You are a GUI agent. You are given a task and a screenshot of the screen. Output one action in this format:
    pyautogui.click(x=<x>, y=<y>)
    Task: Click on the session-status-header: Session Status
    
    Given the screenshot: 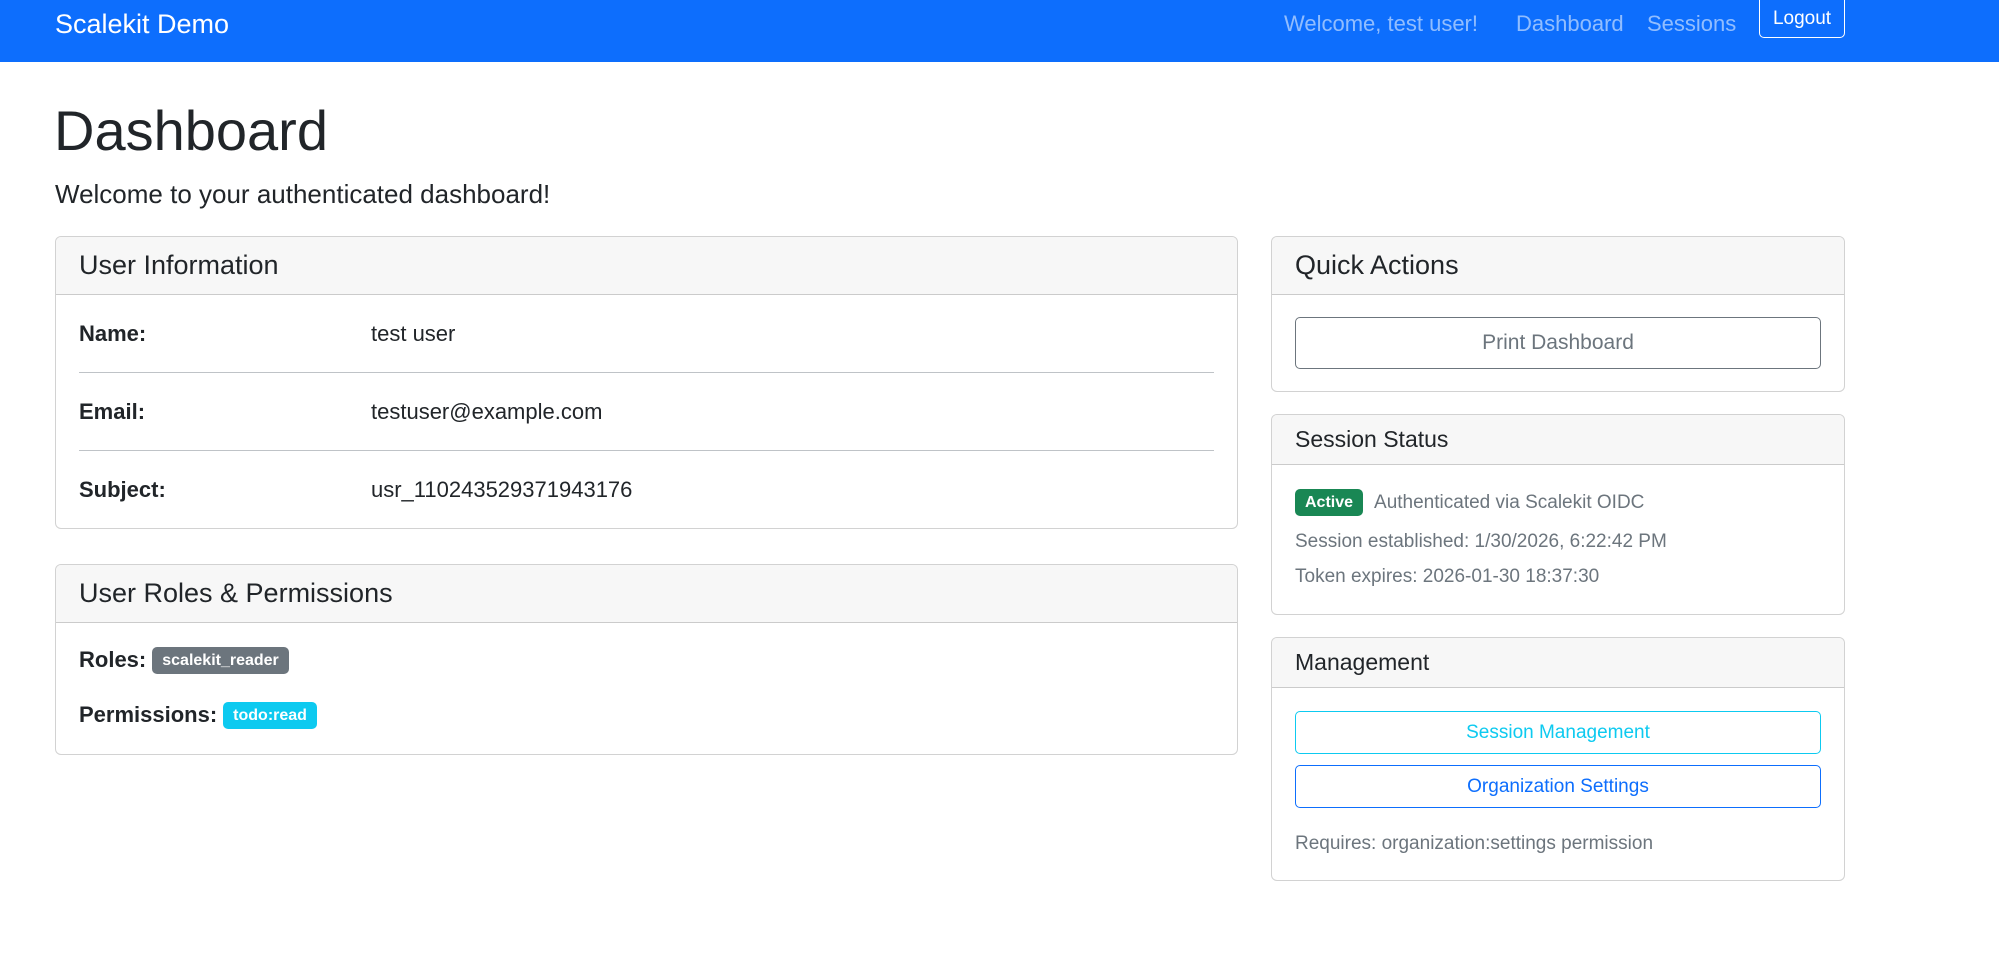 What is the action you would take?
    pyautogui.click(x=1558, y=440)
    